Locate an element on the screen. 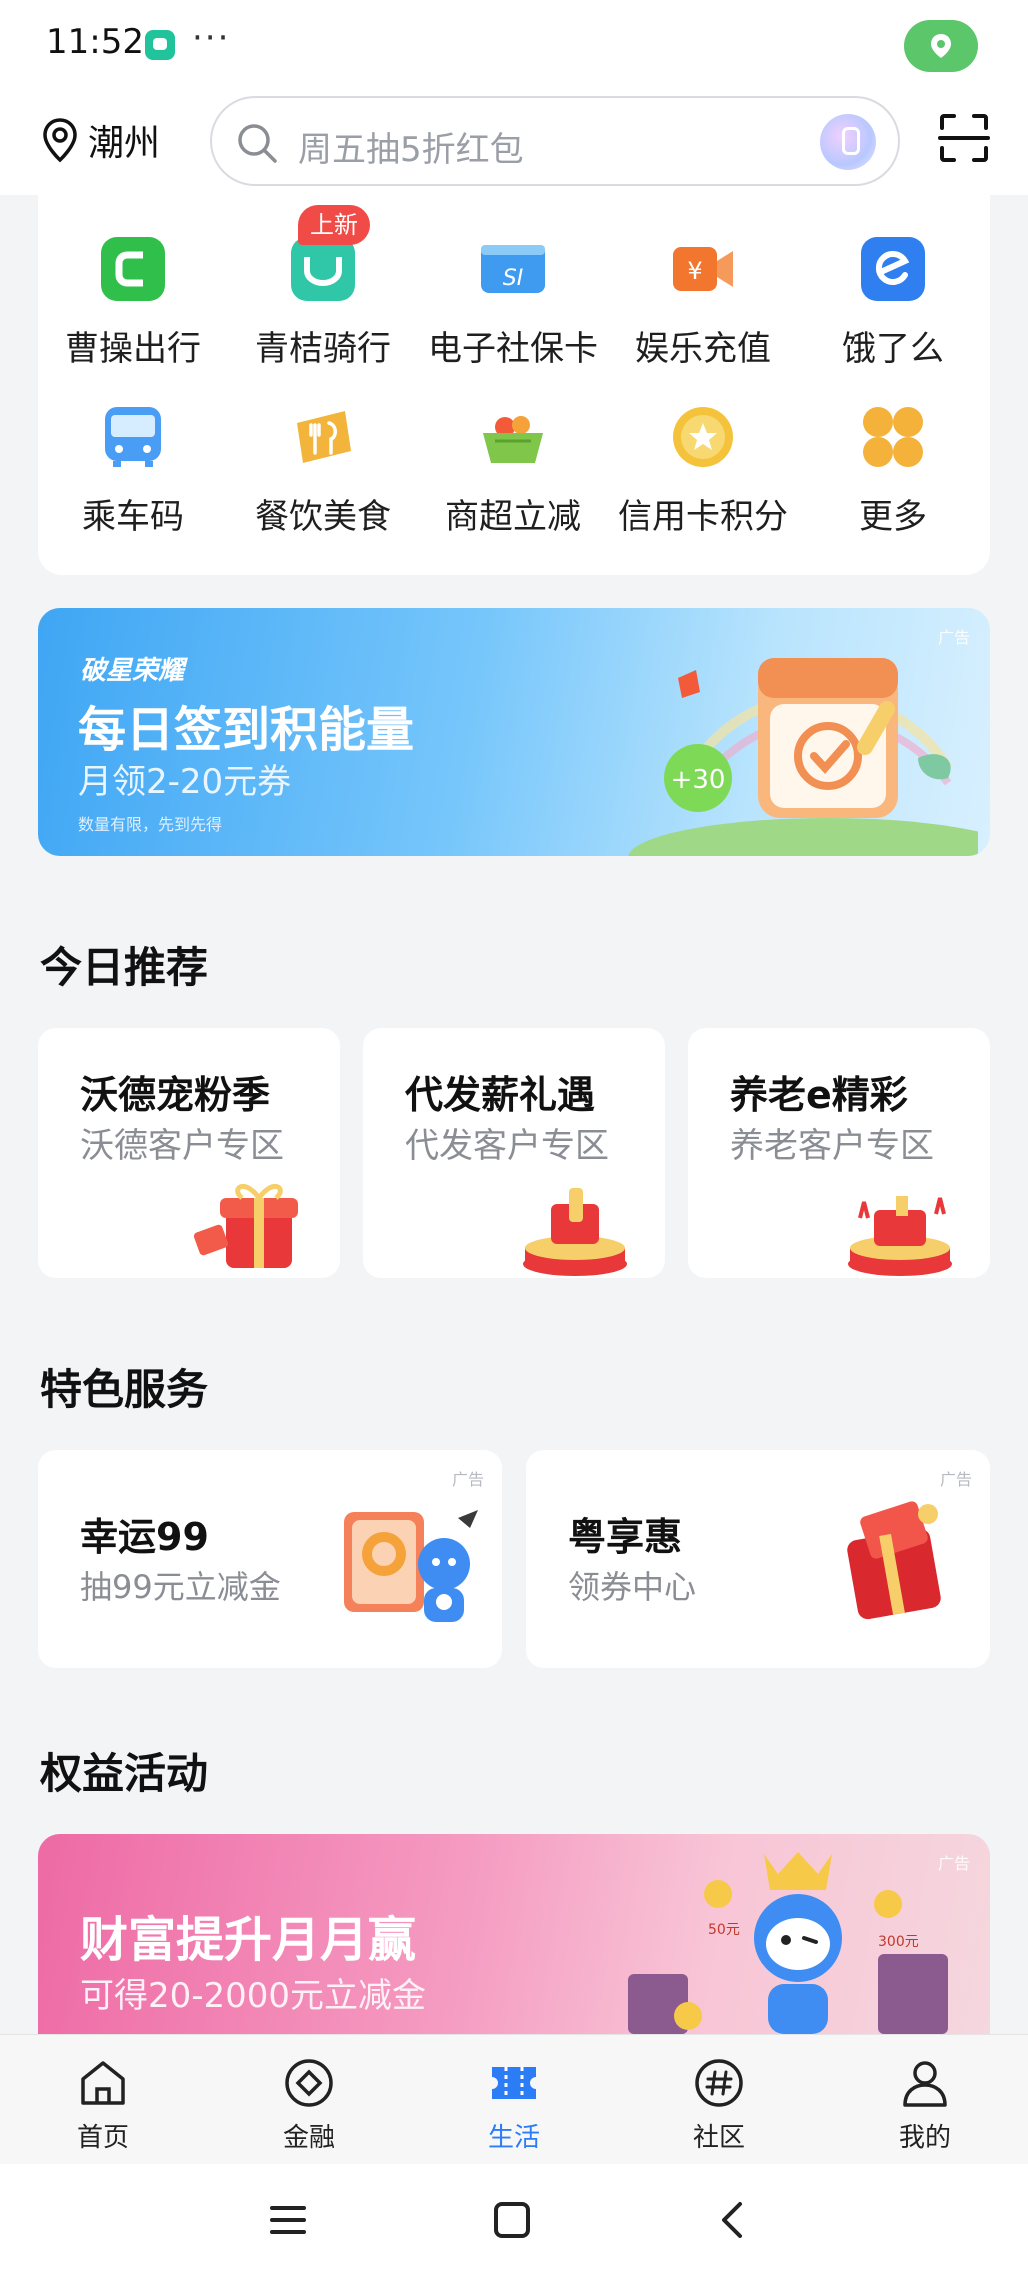 This screenshot has width=1028, height=2284. service-label: 青桔骑行 is located at coordinates (323, 349).